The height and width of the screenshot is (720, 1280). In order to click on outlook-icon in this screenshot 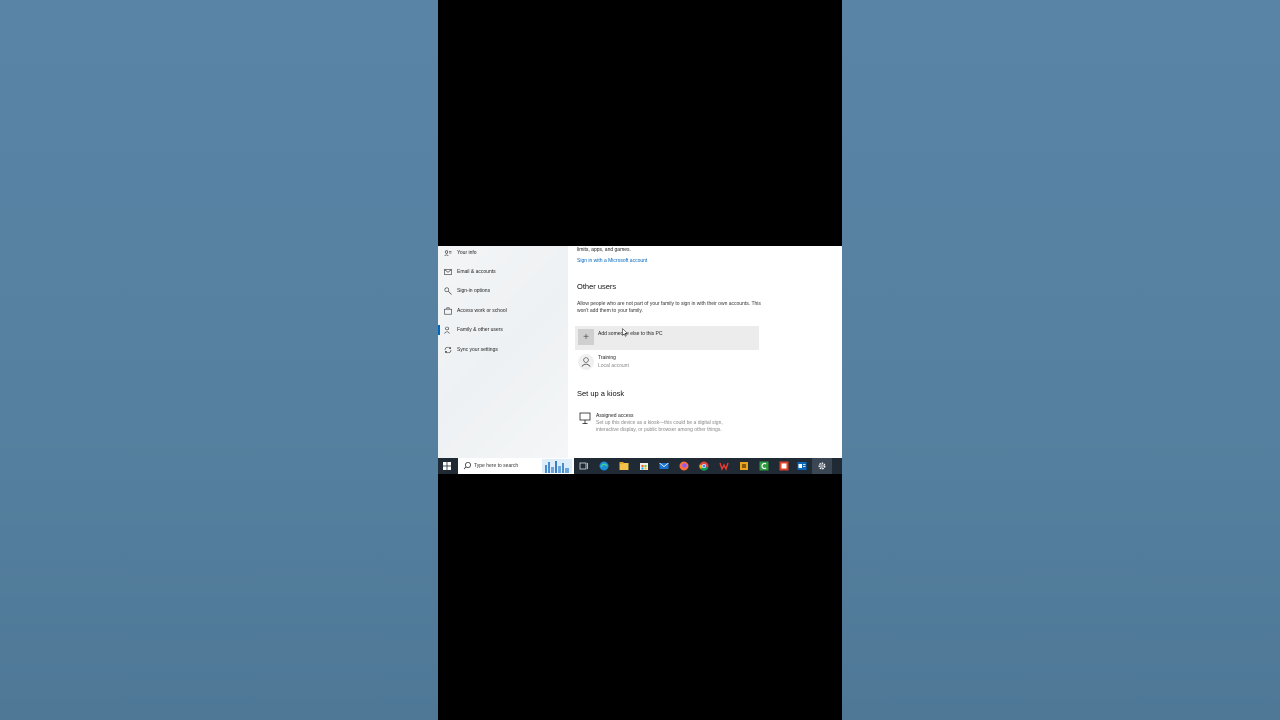, I will do `click(802, 466)`.